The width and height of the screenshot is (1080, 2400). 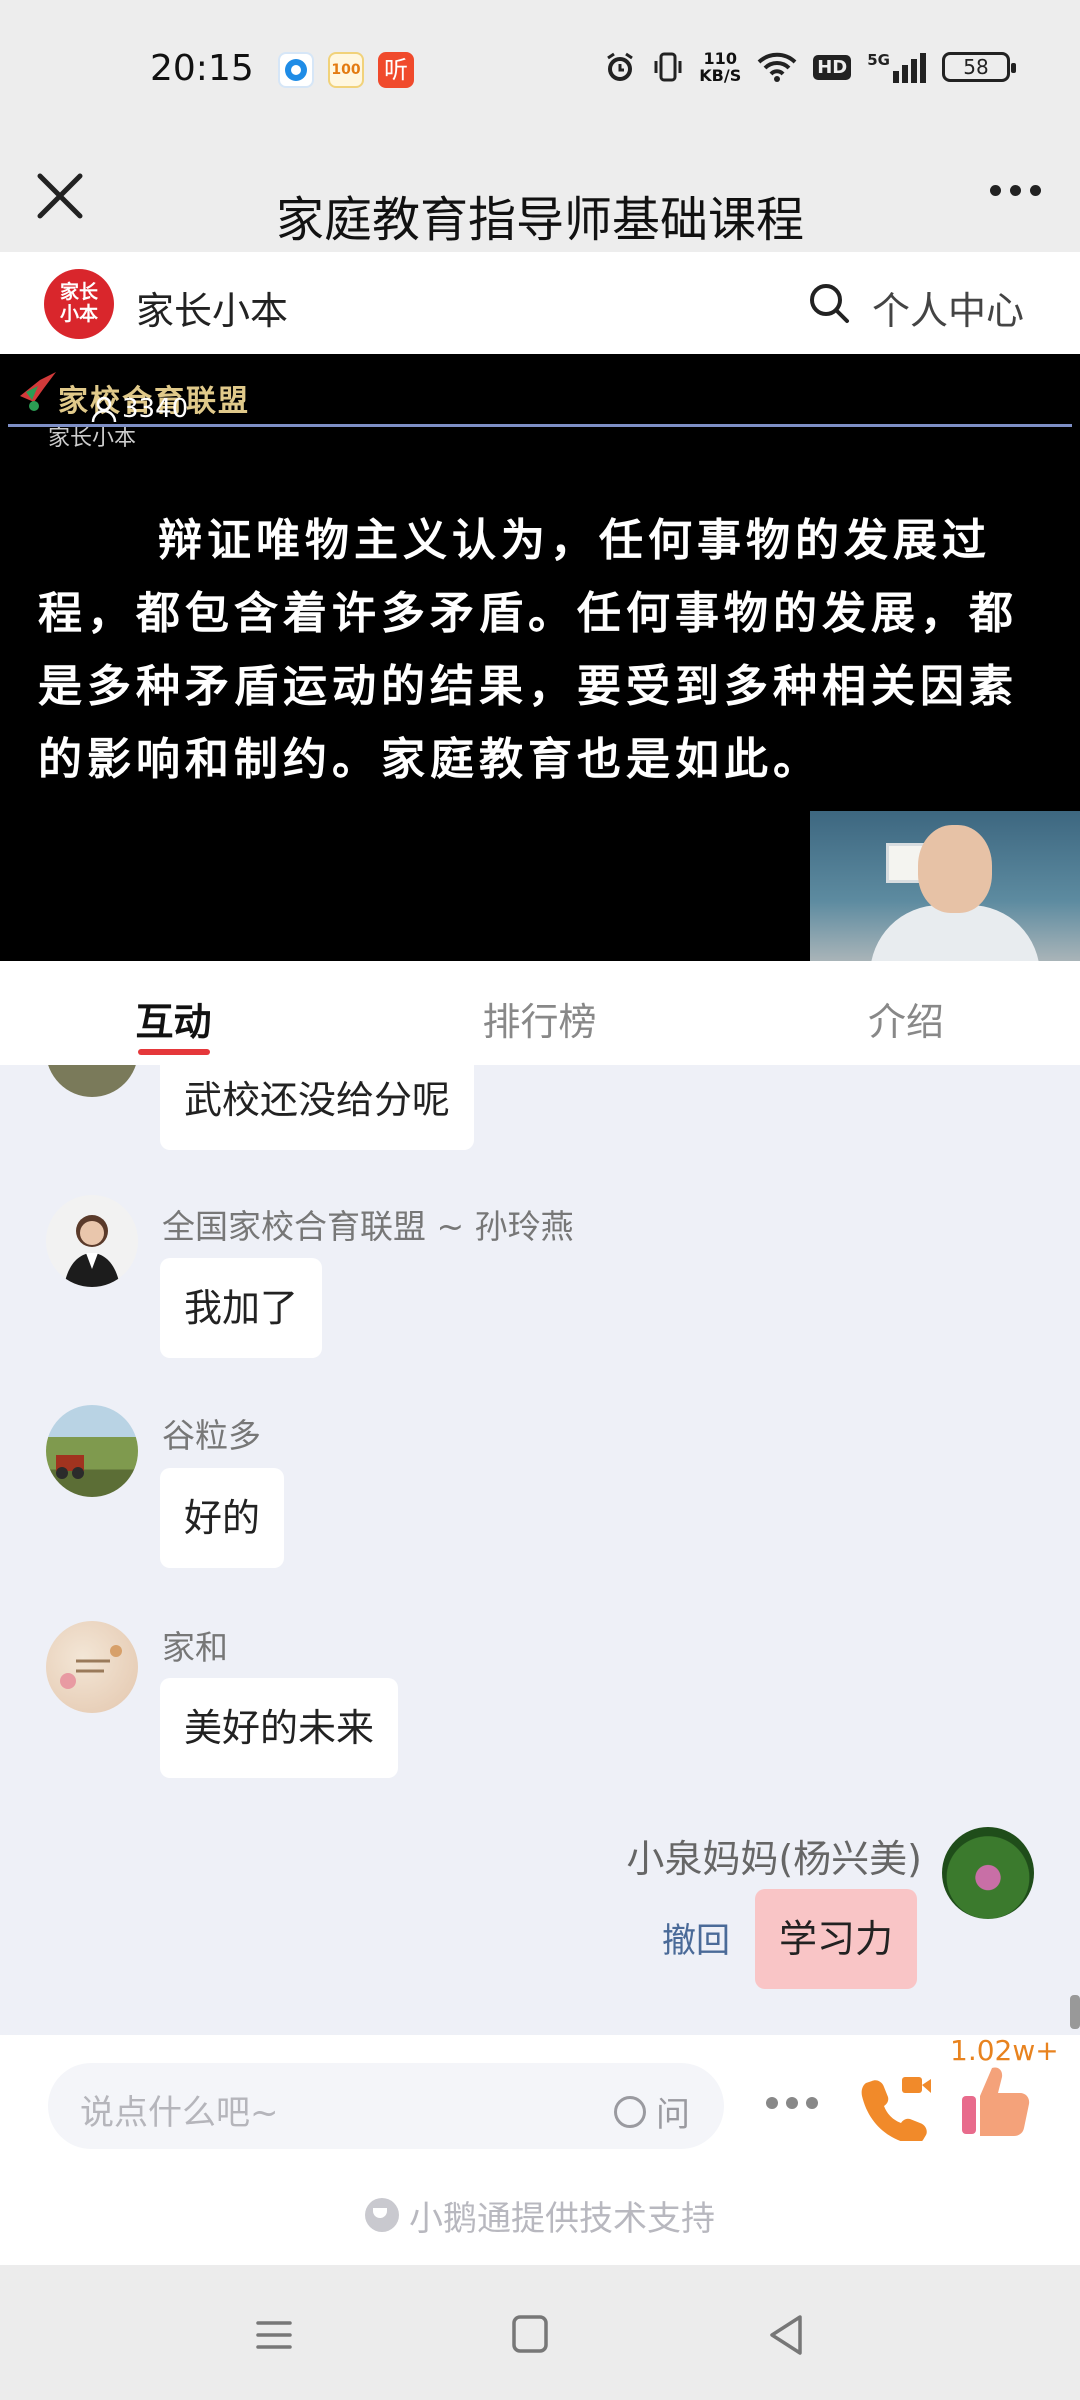 I want to click on tab-interaction: 互动, so click(x=173, y=1013).